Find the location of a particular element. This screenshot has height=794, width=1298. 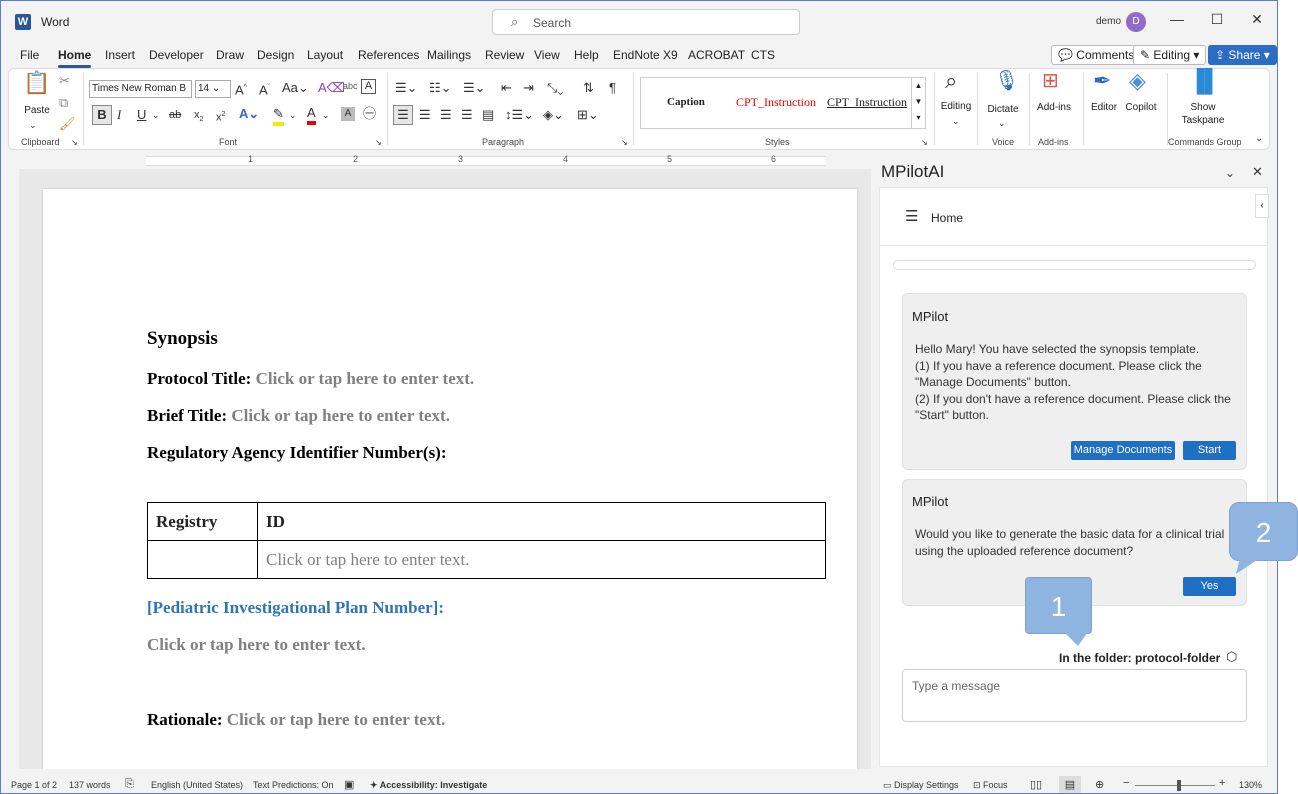

zoom-level: 130% is located at coordinates (1250, 785).